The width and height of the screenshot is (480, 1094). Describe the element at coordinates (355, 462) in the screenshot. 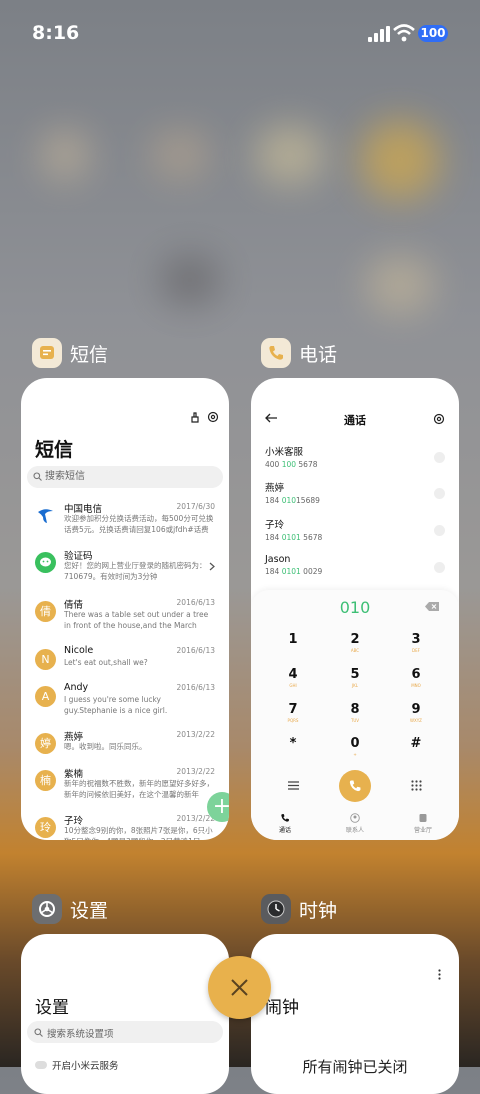

I see `call-log-item: 小米客服 400 100 5678` at that location.